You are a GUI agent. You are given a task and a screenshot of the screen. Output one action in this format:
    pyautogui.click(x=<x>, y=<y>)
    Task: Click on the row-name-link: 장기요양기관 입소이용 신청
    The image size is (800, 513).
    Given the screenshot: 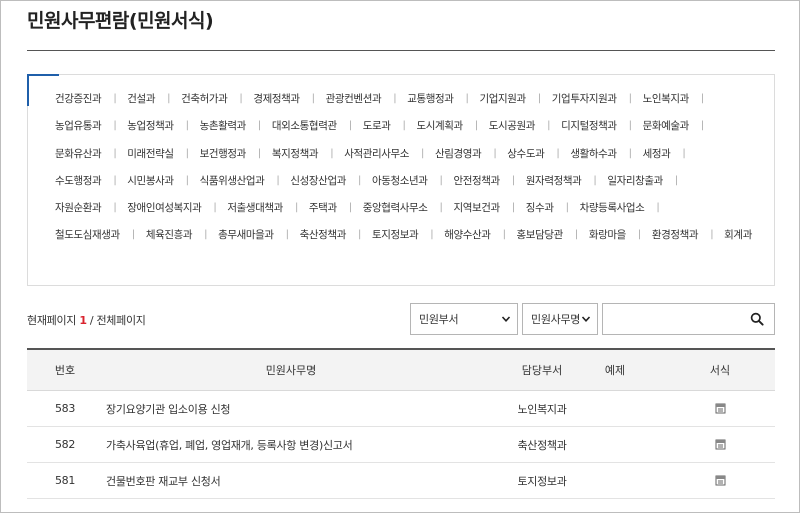 What is the action you would take?
    pyautogui.click(x=291, y=408)
    